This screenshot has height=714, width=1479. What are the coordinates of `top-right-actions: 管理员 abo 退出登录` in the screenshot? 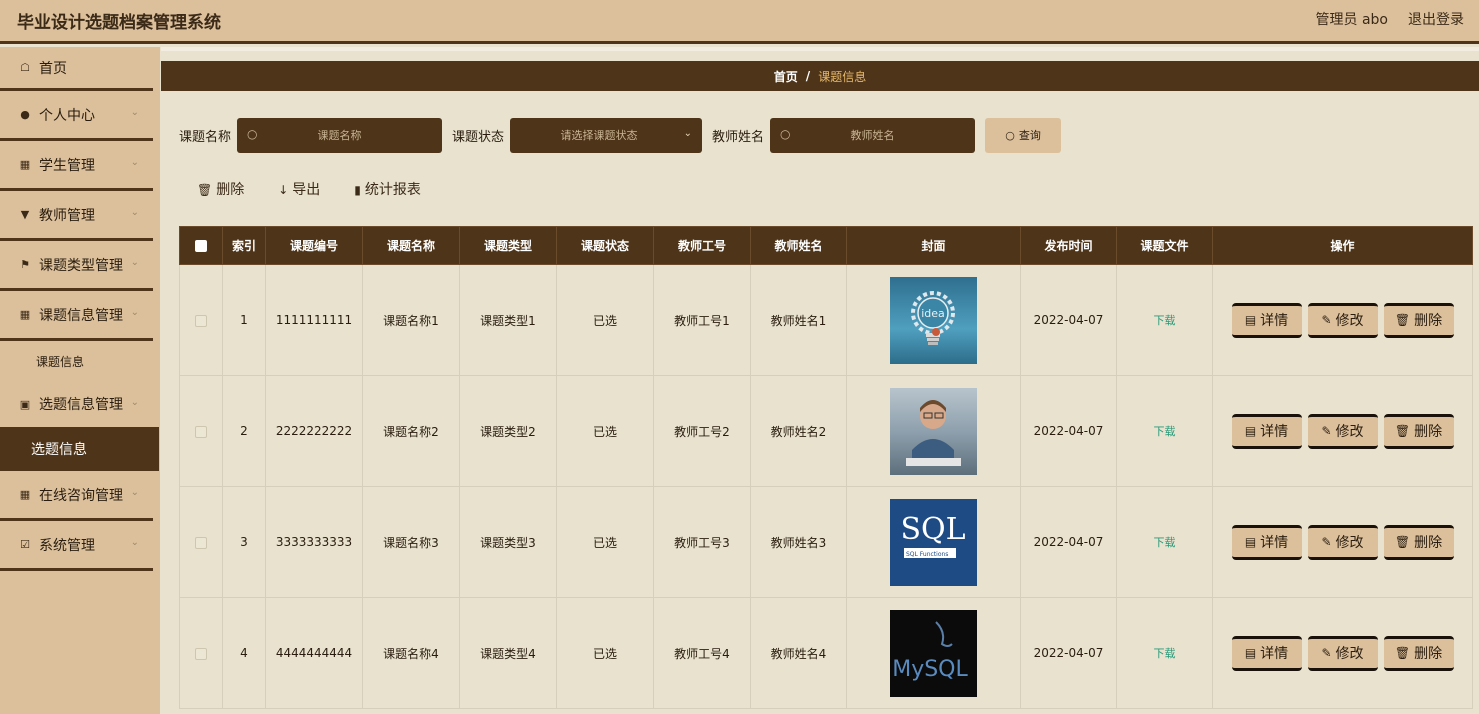 It's located at (1390, 19).